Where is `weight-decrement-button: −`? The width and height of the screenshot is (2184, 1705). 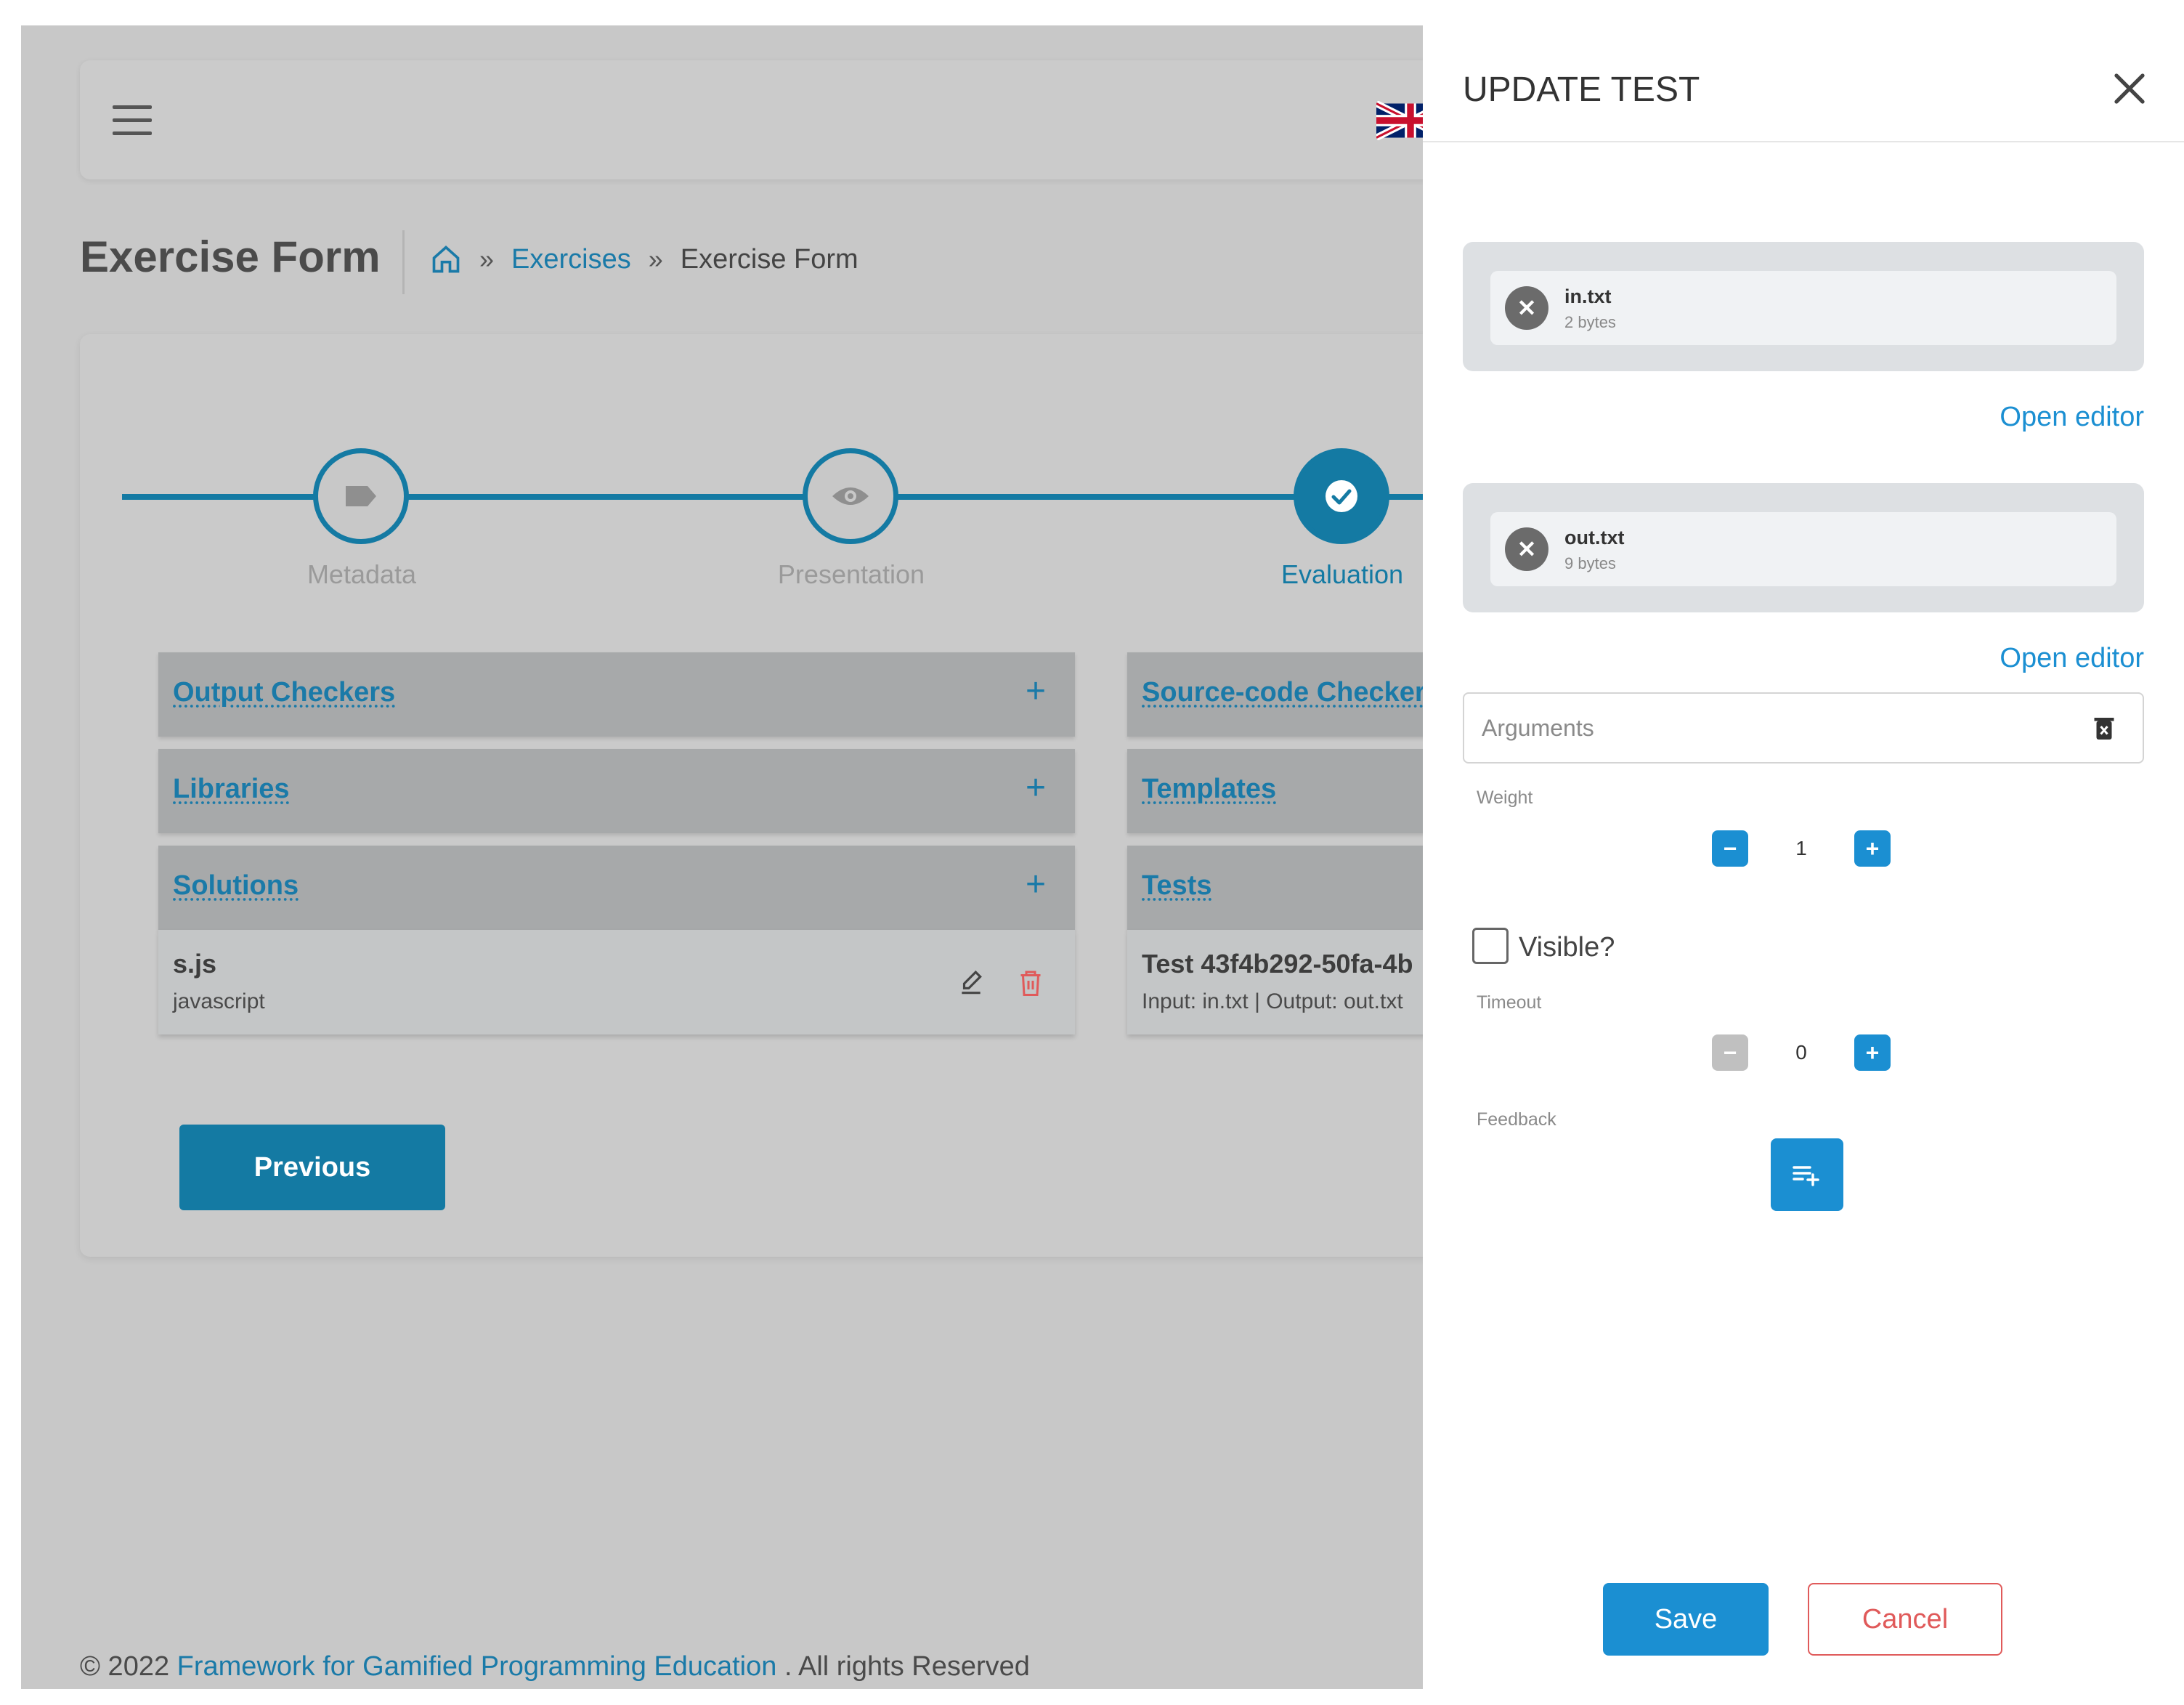 weight-decrement-button: − is located at coordinates (1730, 848).